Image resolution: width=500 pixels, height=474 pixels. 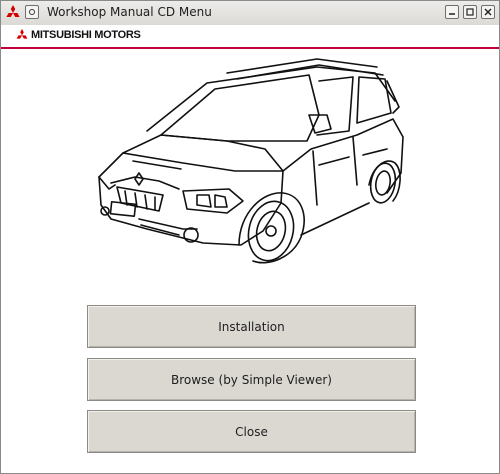 What do you see at coordinates (251, 431) in the screenshot?
I see `close-button: Close` at bounding box center [251, 431].